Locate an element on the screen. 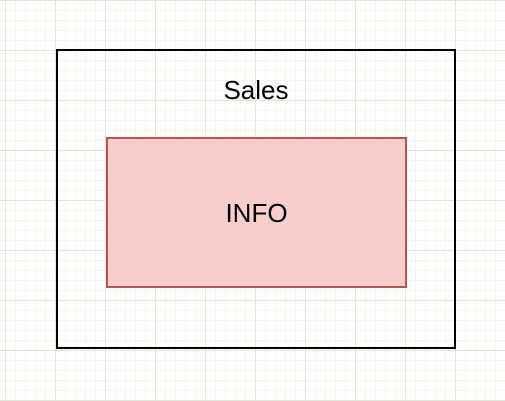 The image size is (505, 401). info-box-label: INFO is located at coordinates (256, 212).